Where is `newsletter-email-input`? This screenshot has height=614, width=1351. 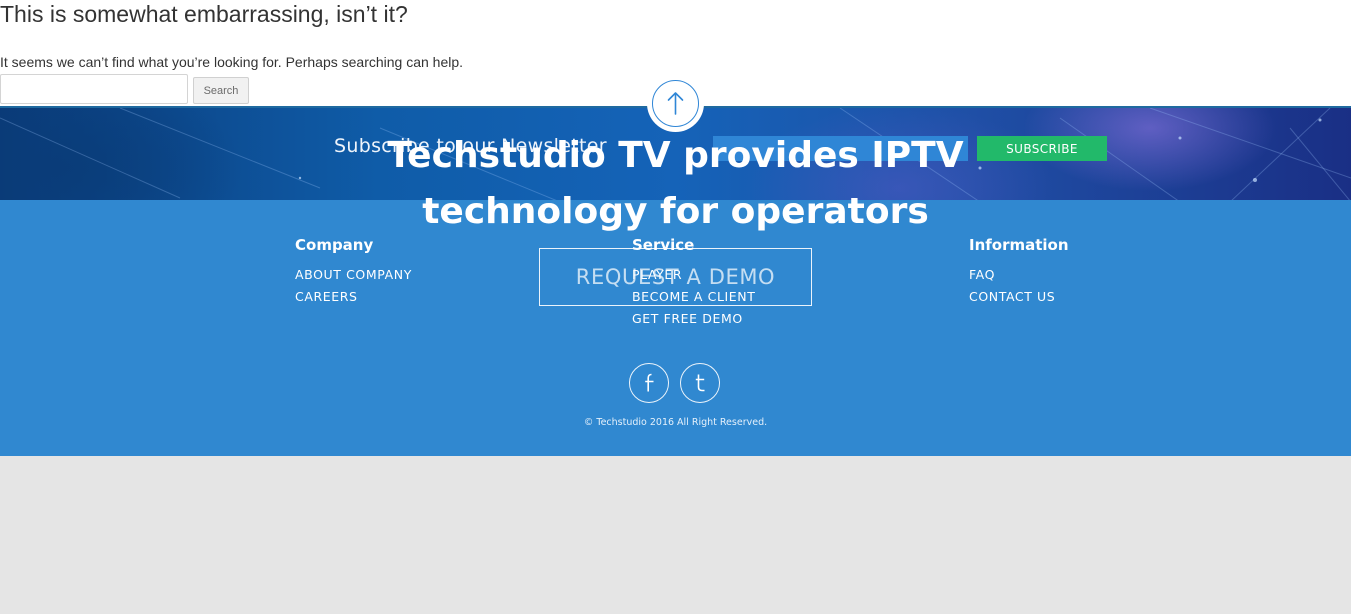 newsletter-email-input is located at coordinates (840, 148).